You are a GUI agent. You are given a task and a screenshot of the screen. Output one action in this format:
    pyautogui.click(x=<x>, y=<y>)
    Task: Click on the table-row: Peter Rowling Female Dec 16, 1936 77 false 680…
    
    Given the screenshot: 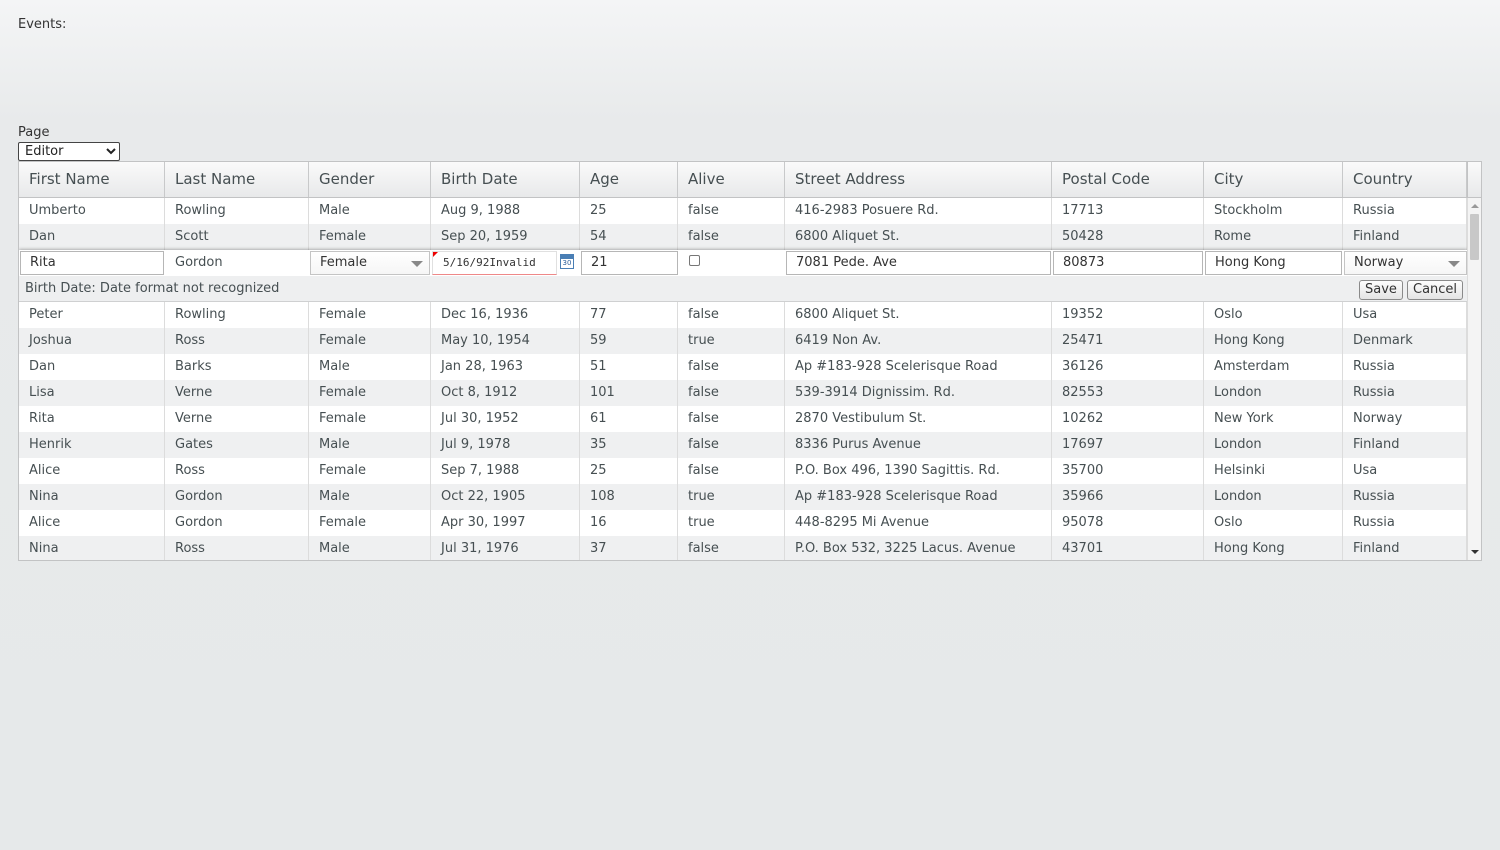 What is the action you would take?
    pyautogui.click(x=743, y=315)
    